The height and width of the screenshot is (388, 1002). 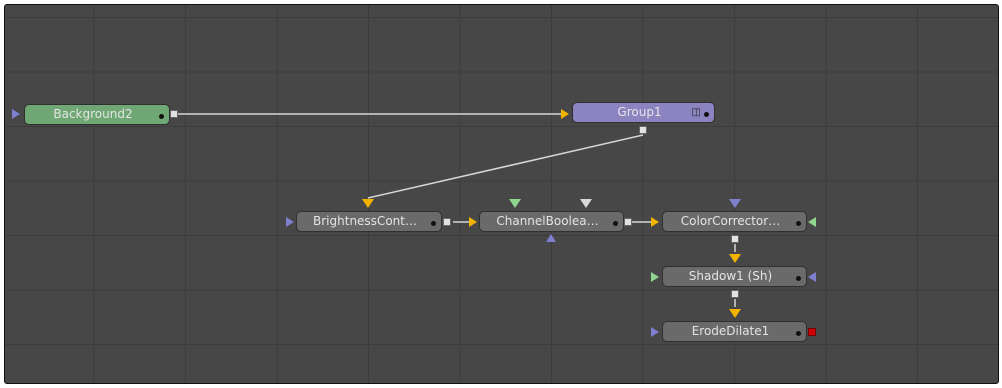 I want to click on node-group1-label: Group1, so click(x=639, y=112).